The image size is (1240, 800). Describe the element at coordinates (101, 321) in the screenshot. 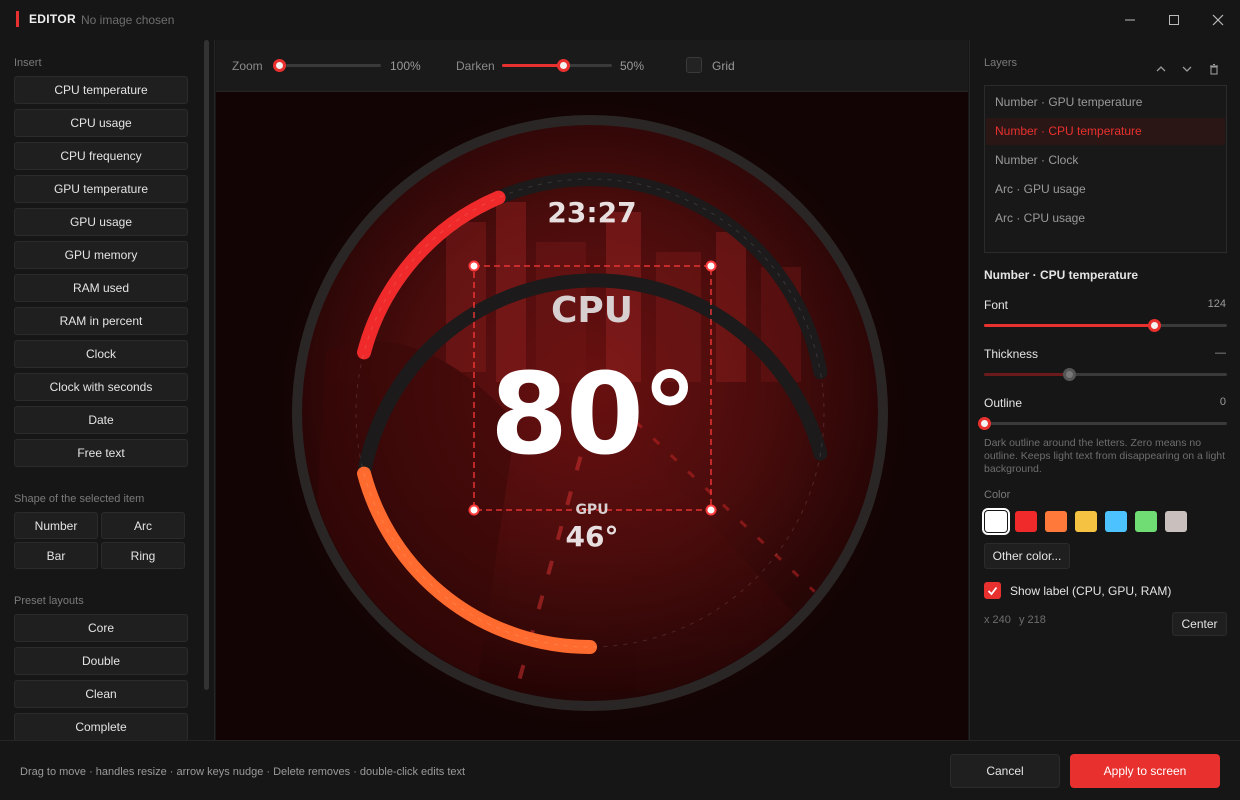

I see `insert-ram-in-percent-button: RAM in percent` at that location.